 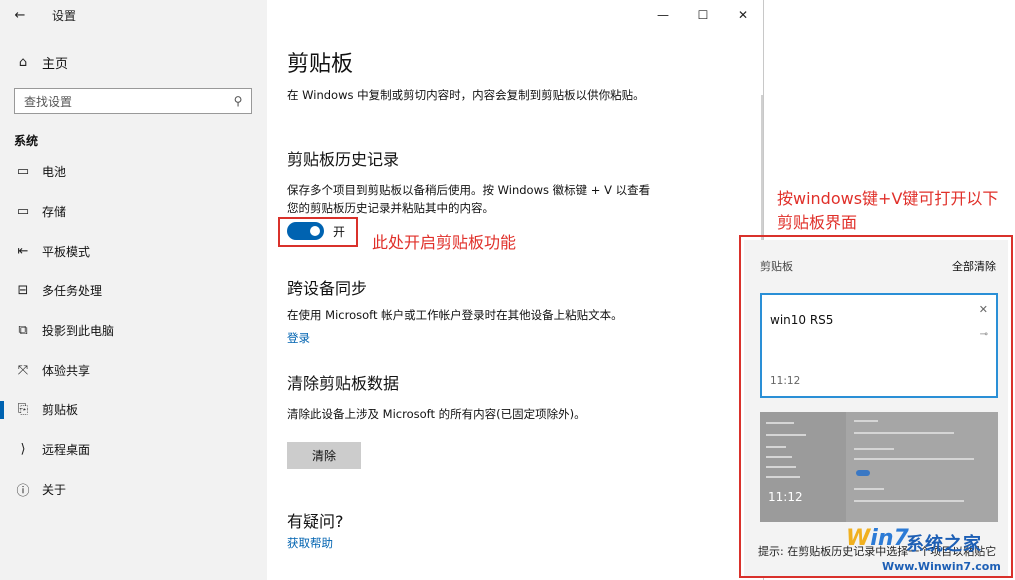 What do you see at coordinates (23, 291) in the screenshot?
I see `multitasking-icon: ⊟` at bounding box center [23, 291].